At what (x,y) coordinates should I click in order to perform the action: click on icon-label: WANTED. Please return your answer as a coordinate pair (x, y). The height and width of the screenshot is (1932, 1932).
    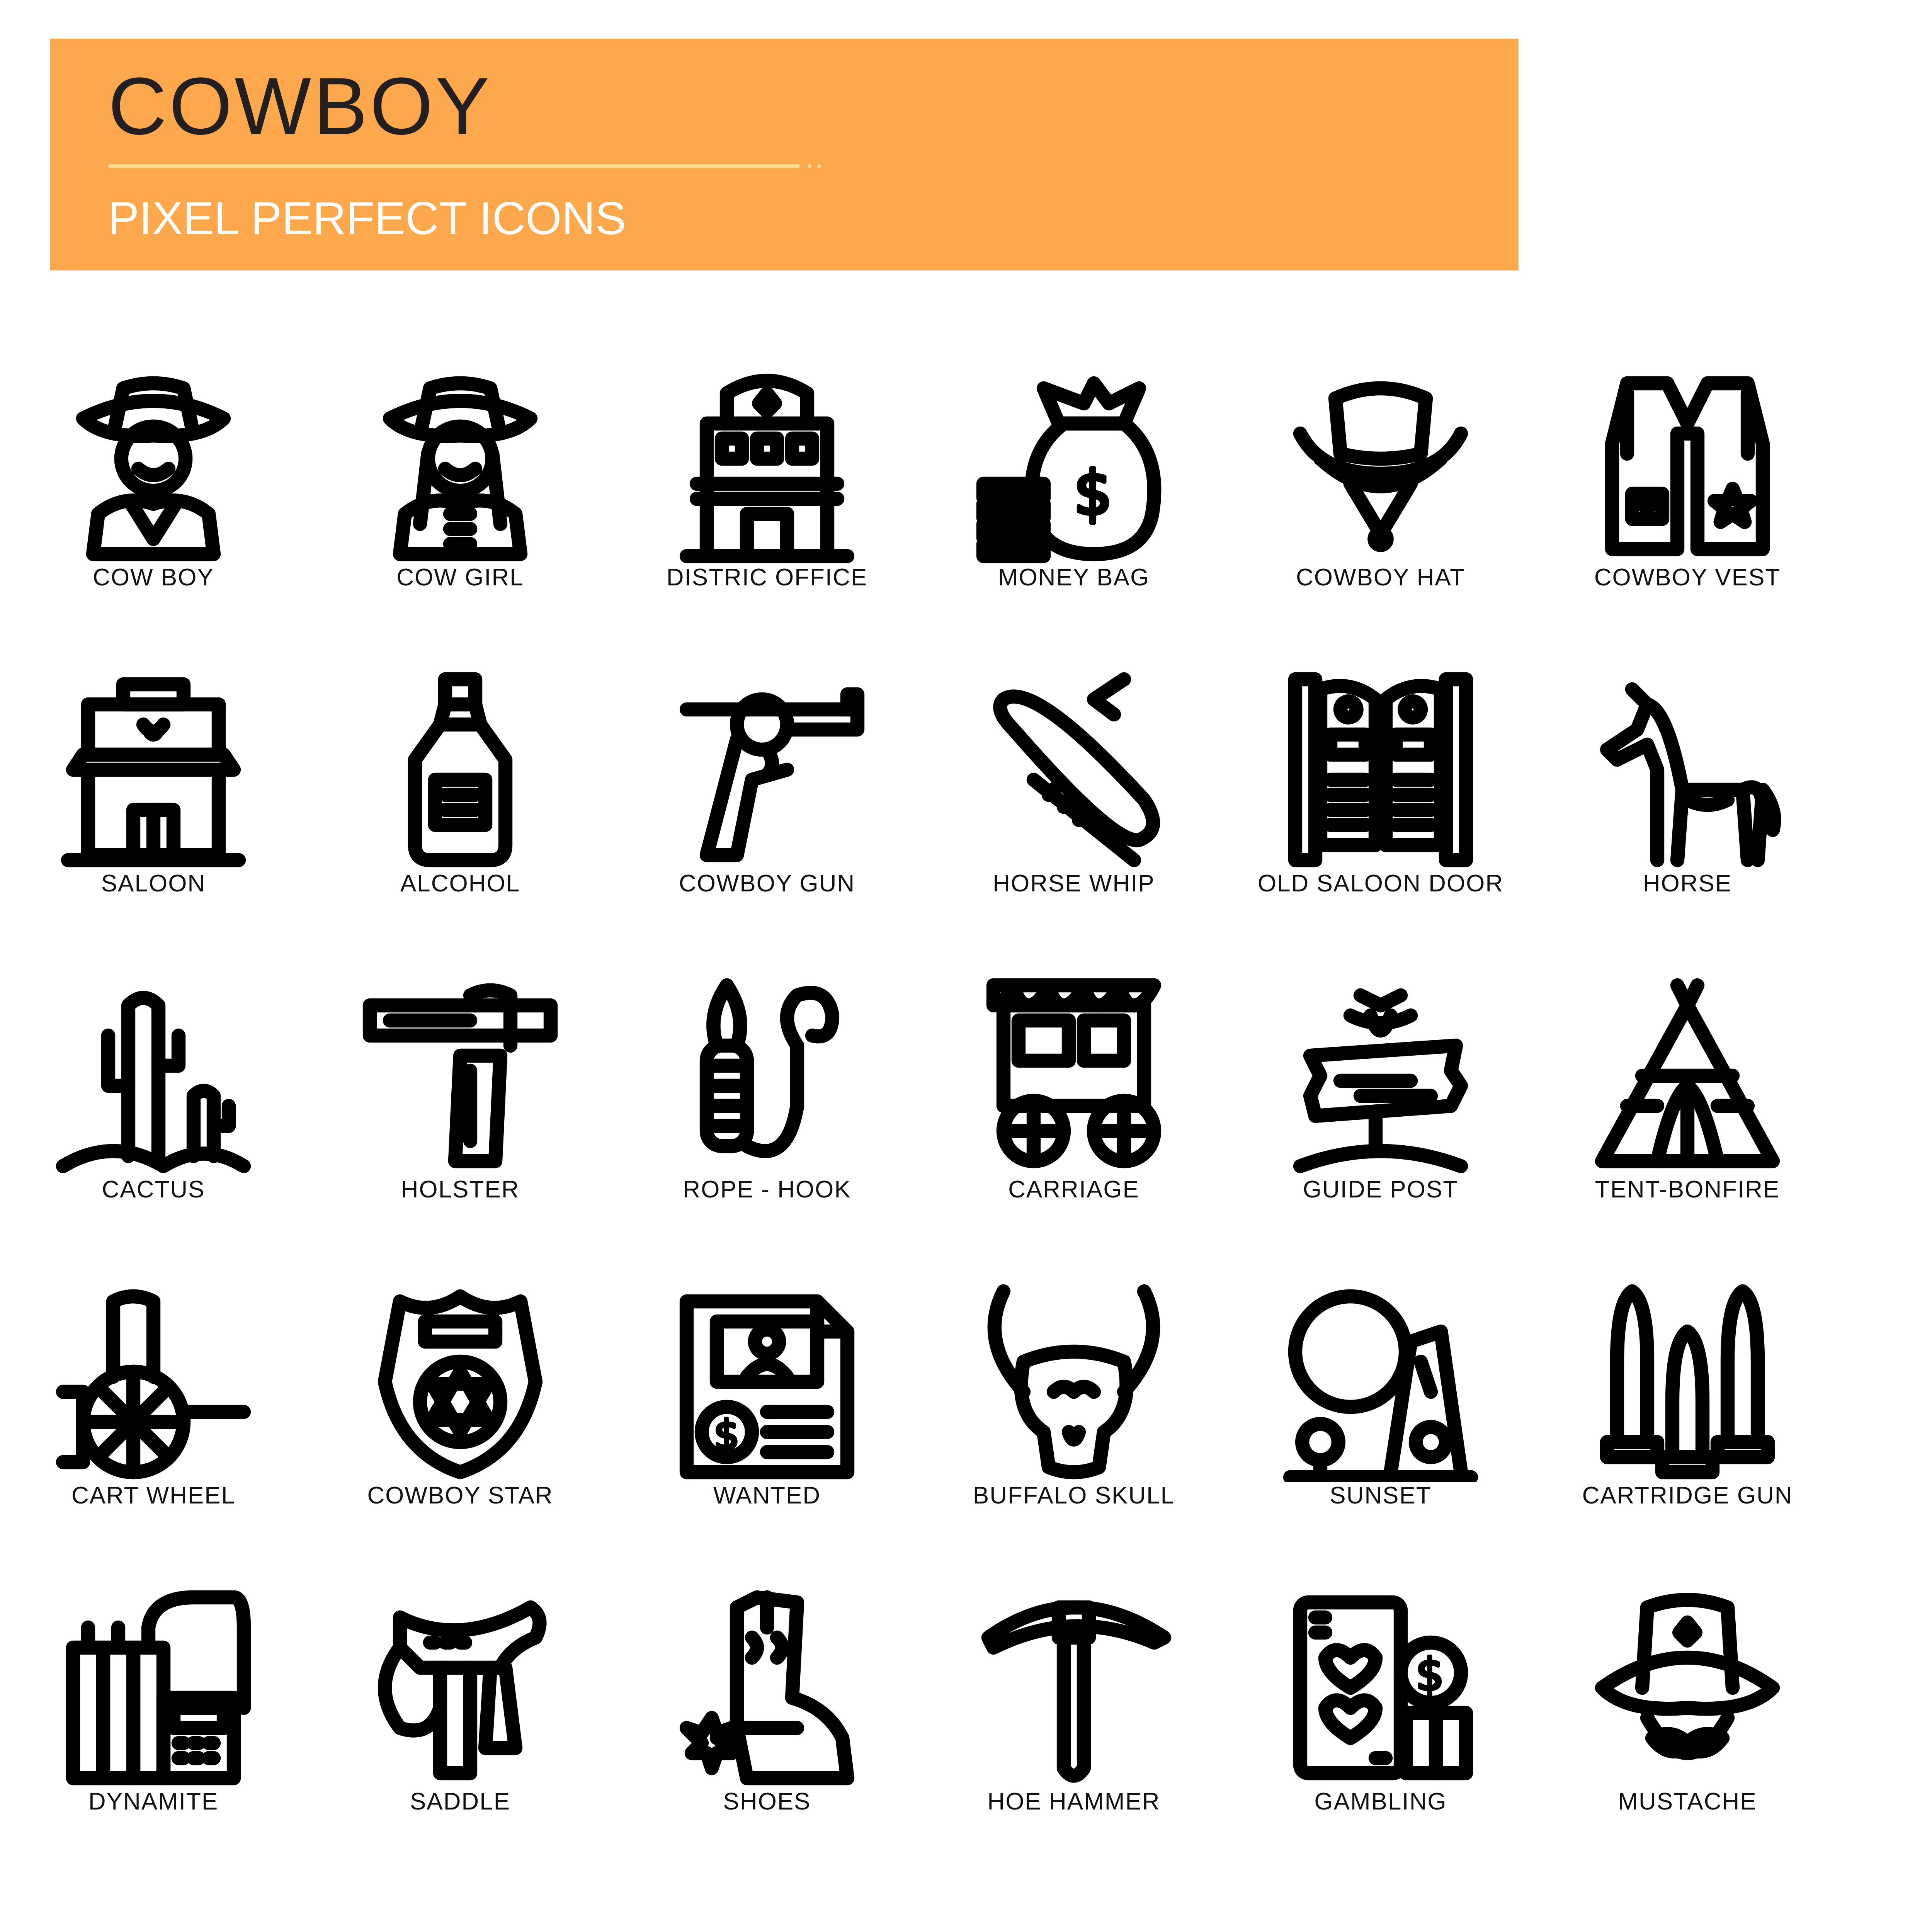
    Looking at the image, I should click on (767, 1496).